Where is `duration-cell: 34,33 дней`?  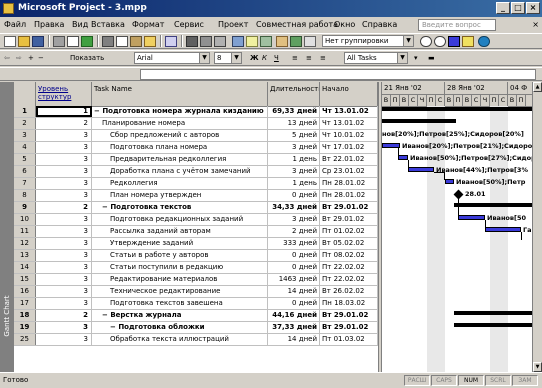
duration-cell: 34,33 дней is located at coordinates (294, 207).